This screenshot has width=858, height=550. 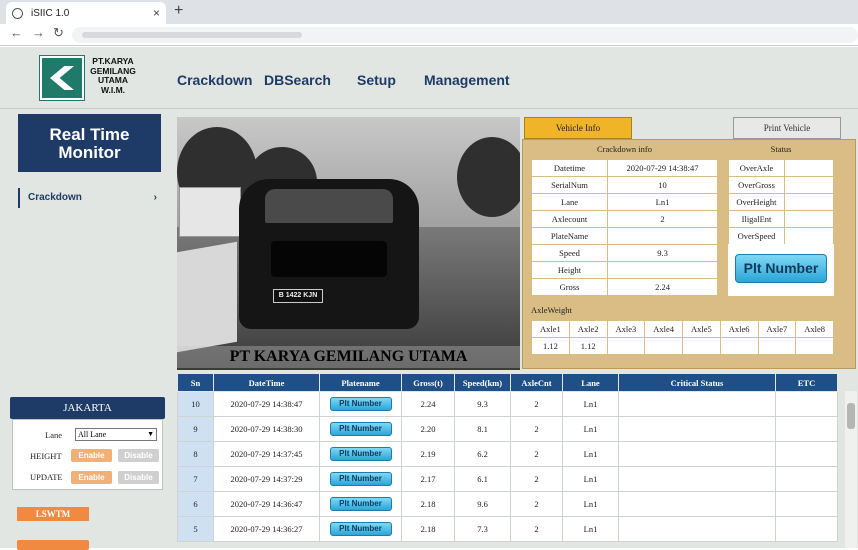 I want to click on height-enable-button: Enable, so click(x=91, y=455).